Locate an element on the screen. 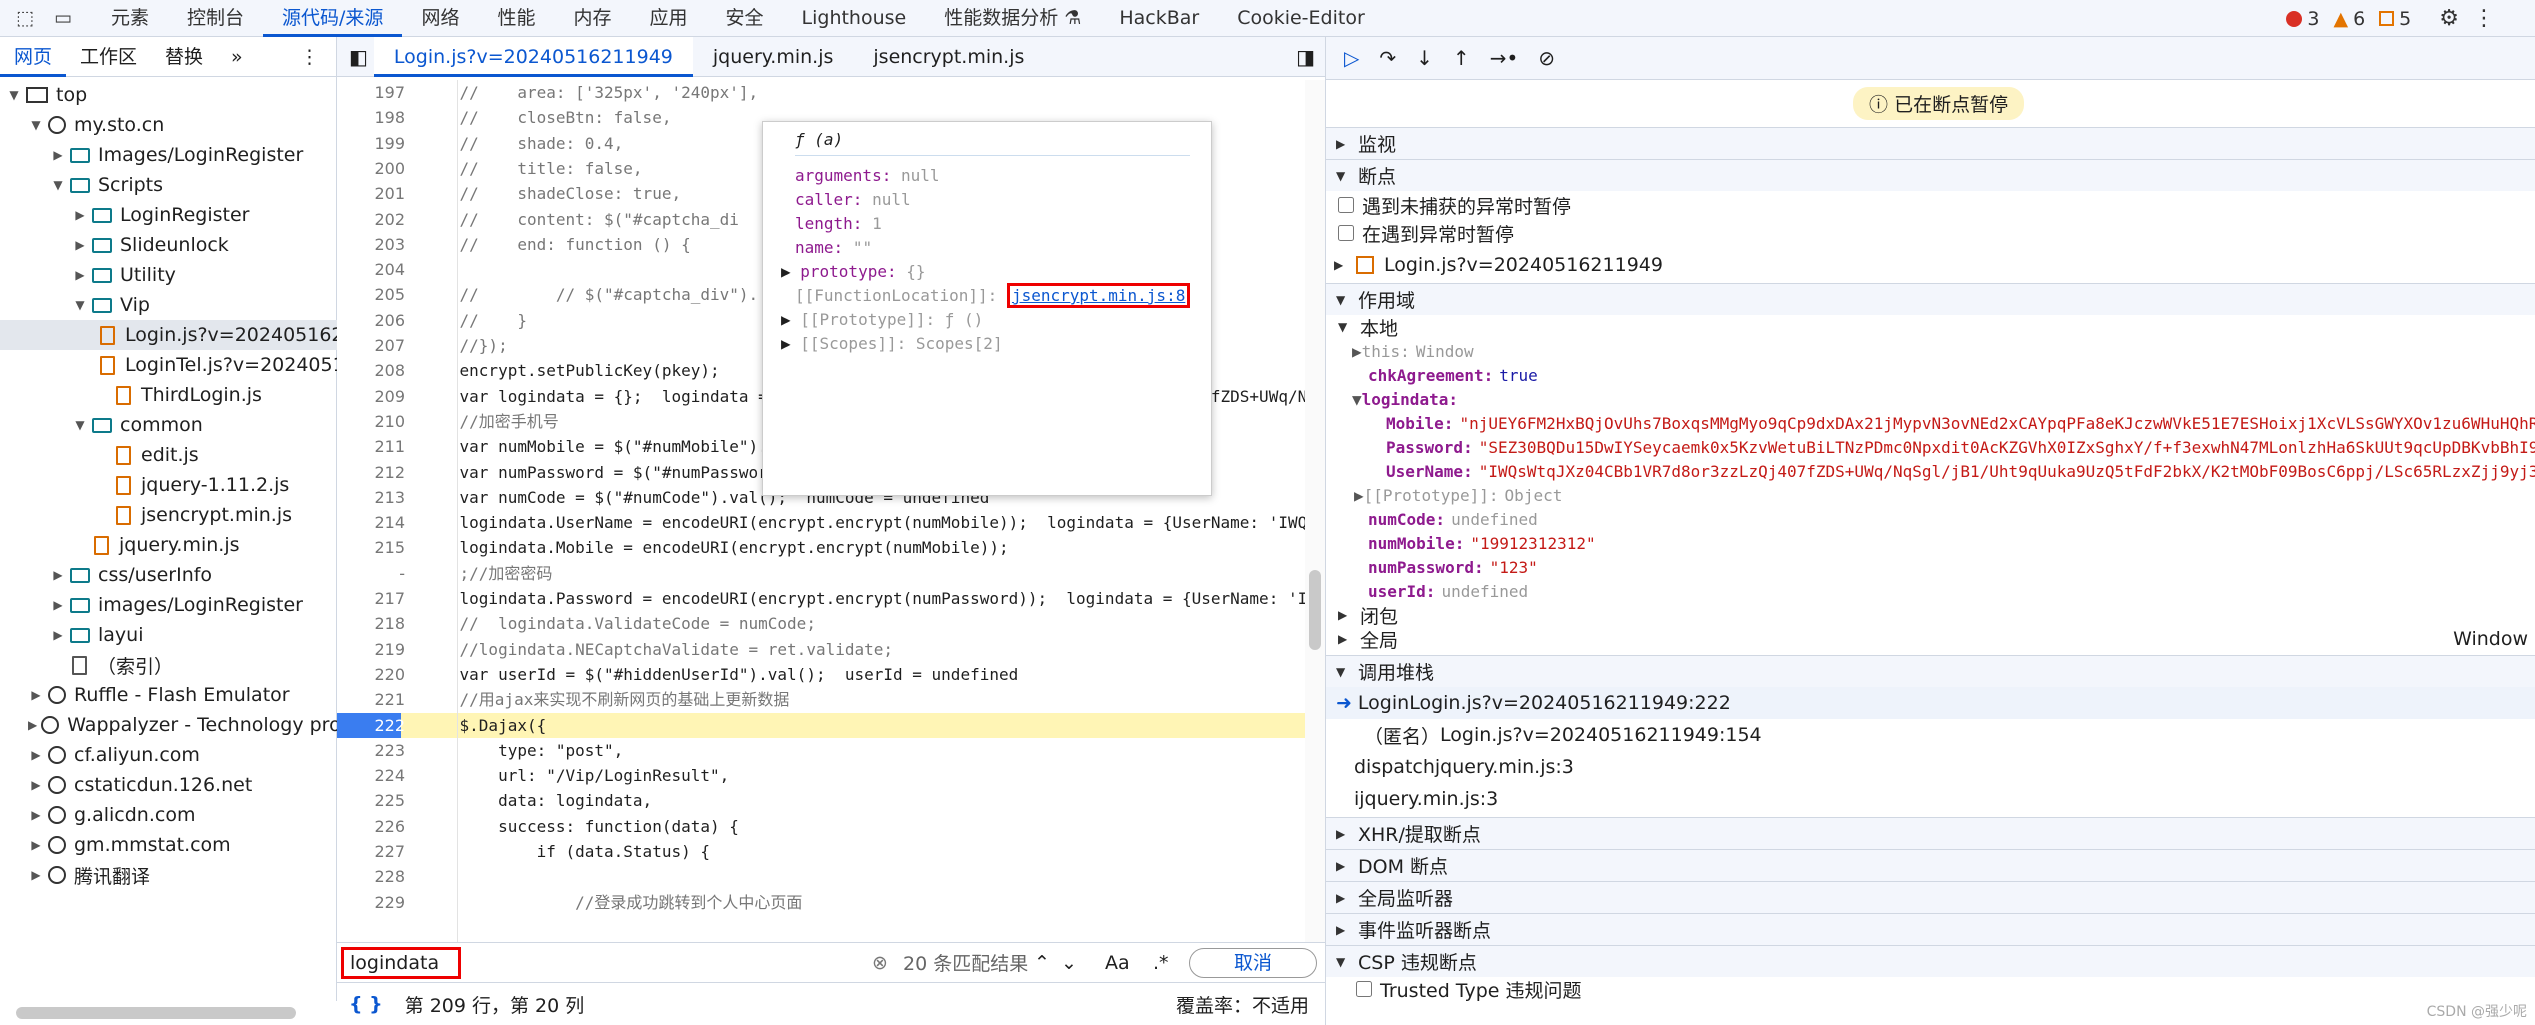 The image size is (2535, 1025). panel-tab: 元素 is located at coordinates (130, 18).